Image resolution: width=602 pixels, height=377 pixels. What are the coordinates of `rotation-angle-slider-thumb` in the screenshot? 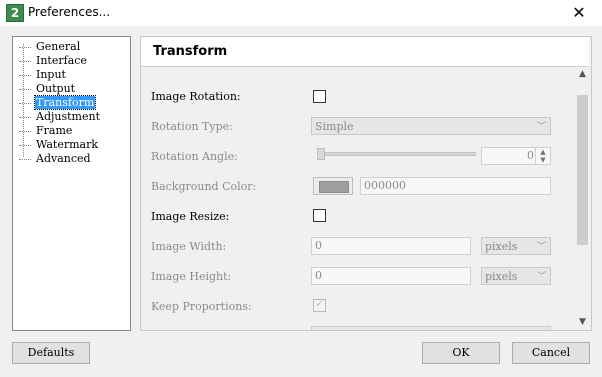 It's located at (321, 154).